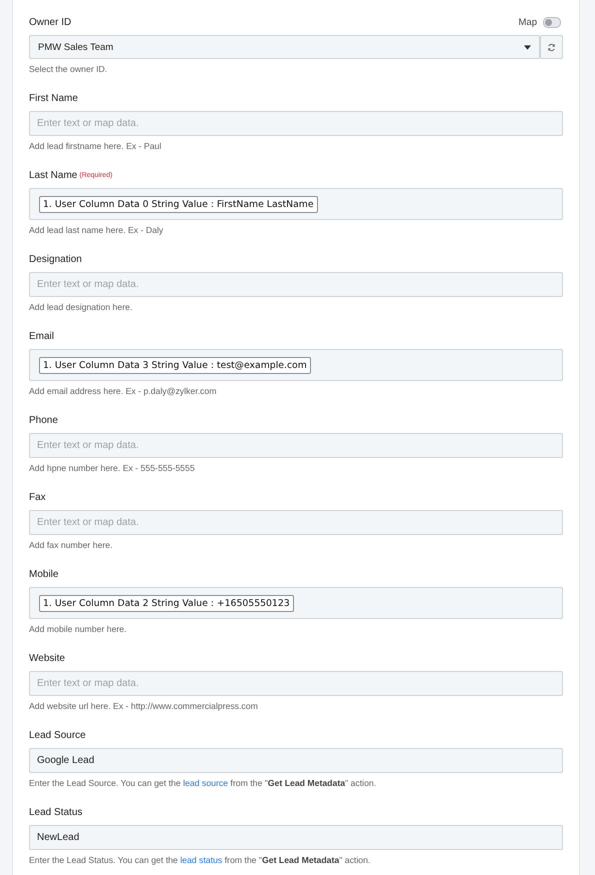  I want to click on input-field: Google Lead, so click(296, 760).